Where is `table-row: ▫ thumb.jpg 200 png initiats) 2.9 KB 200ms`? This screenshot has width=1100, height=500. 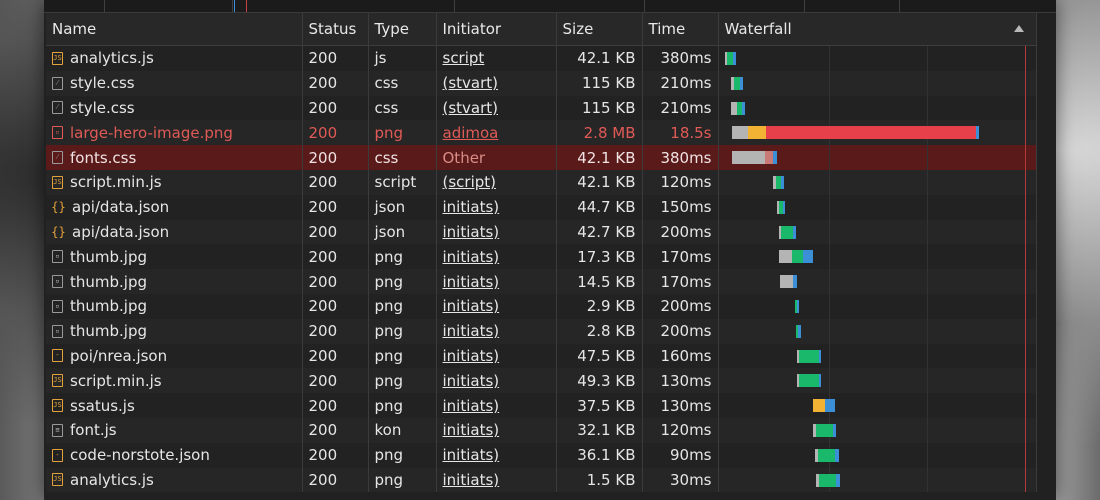 table-row: ▫ thumb.jpg 200 png initiats) 2.9 KB 200ms is located at coordinates (541, 306).